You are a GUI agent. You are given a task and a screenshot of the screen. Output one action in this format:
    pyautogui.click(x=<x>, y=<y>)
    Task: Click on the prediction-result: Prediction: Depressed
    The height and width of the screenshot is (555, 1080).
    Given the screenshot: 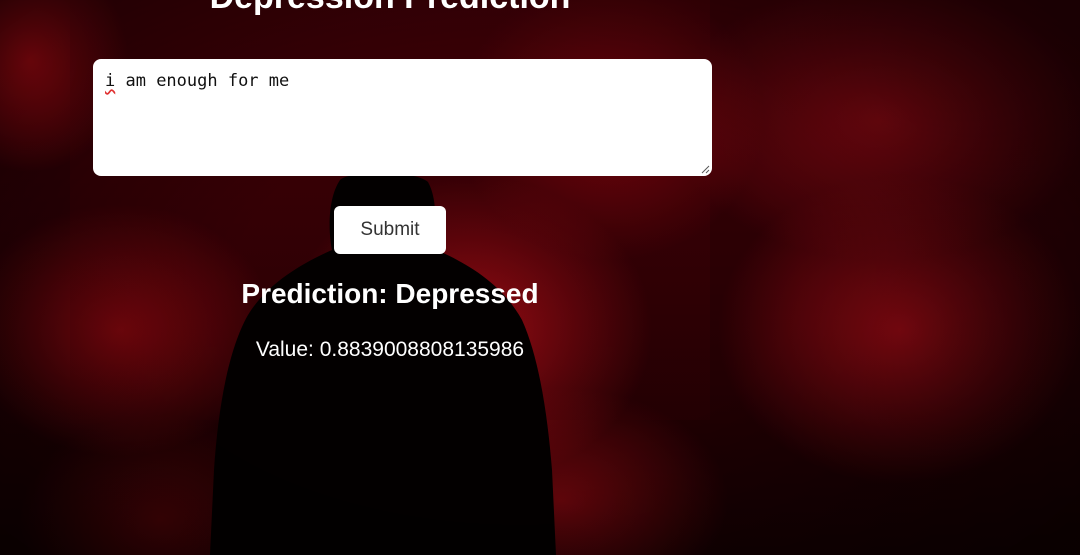 What is the action you would take?
    pyautogui.click(x=390, y=294)
    